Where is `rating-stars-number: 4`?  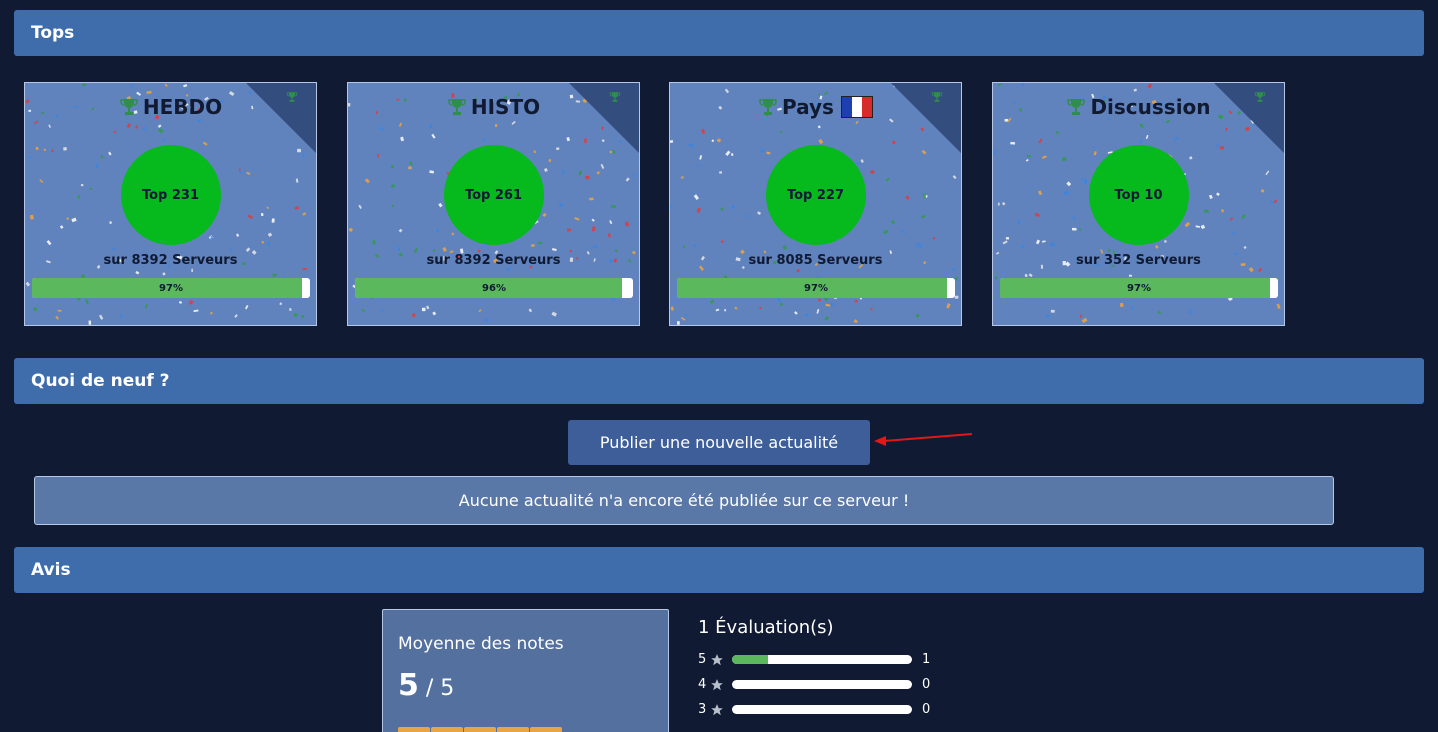 rating-stars-number: 4 is located at coordinates (702, 684).